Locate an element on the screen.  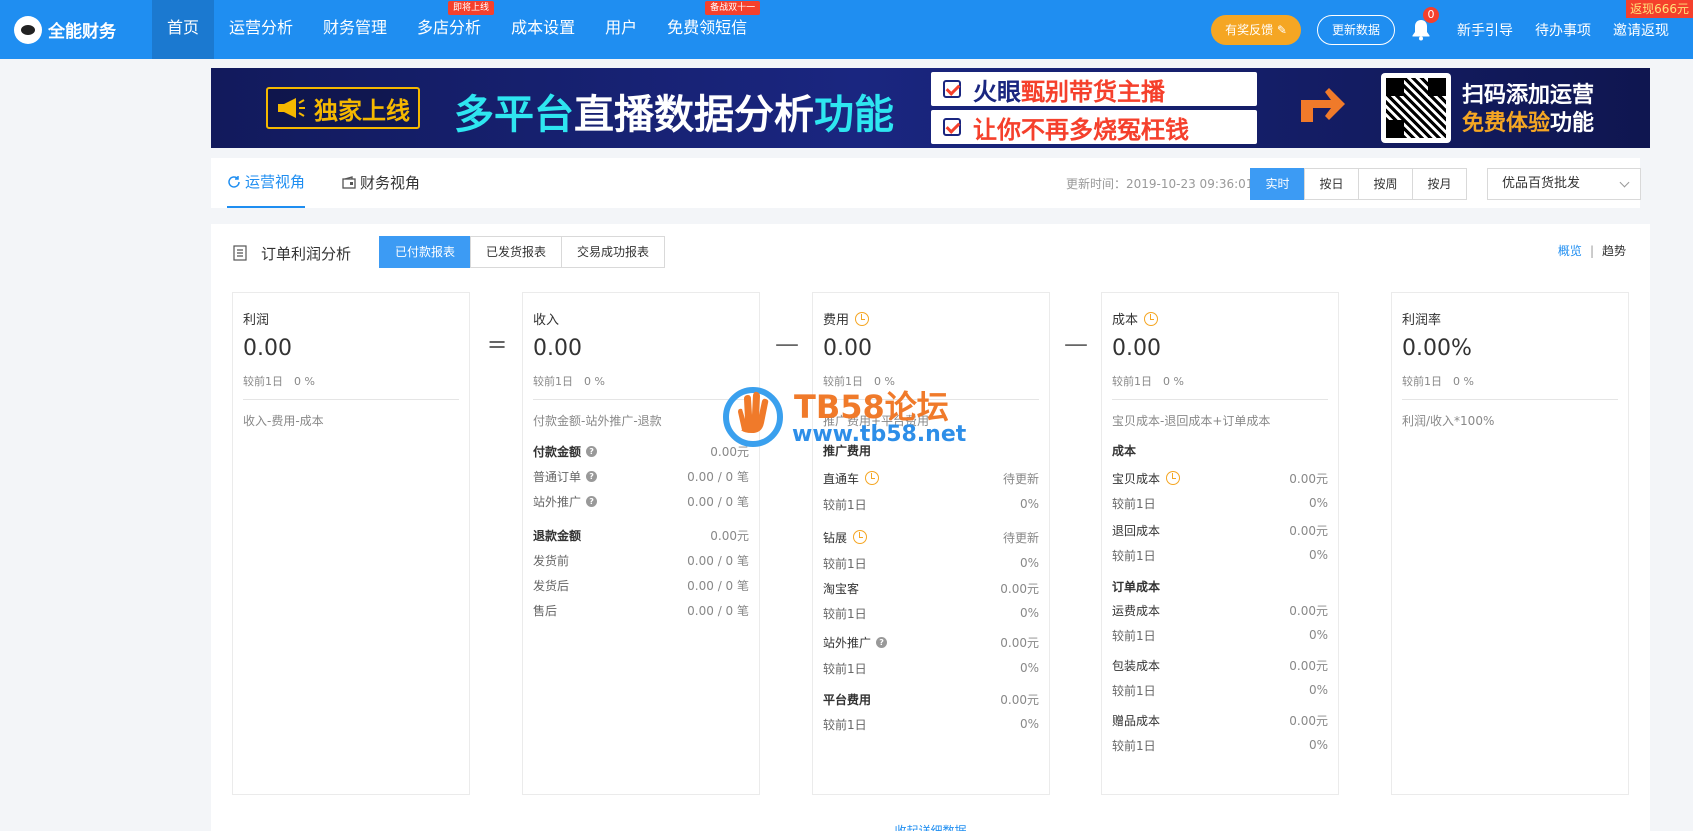
nav-item-label: 多店分析 is located at coordinates (449, 27).